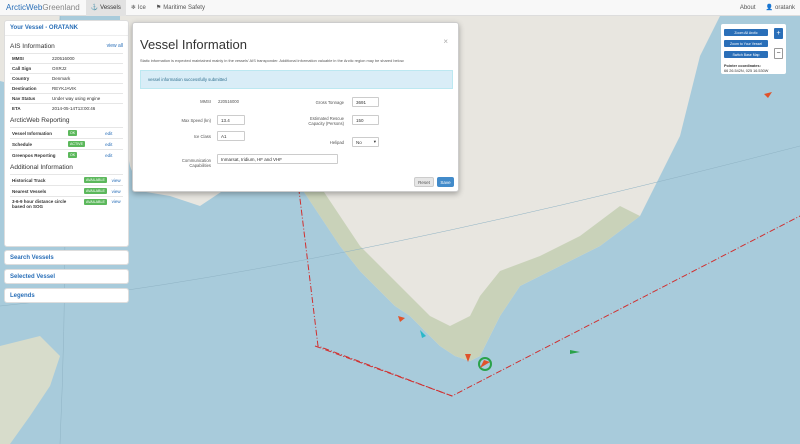 The width and height of the screenshot is (800, 444). Describe the element at coordinates (778, 33) in the screenshot. I see `zoom-in-button: +` at that location.